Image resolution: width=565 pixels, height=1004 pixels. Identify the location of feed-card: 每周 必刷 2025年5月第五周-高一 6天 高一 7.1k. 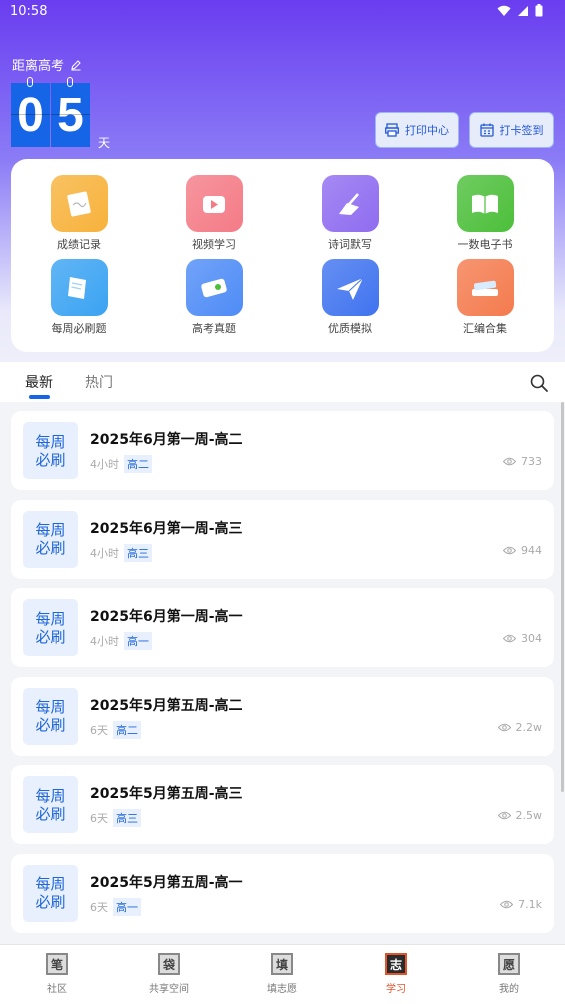
(282, 893).